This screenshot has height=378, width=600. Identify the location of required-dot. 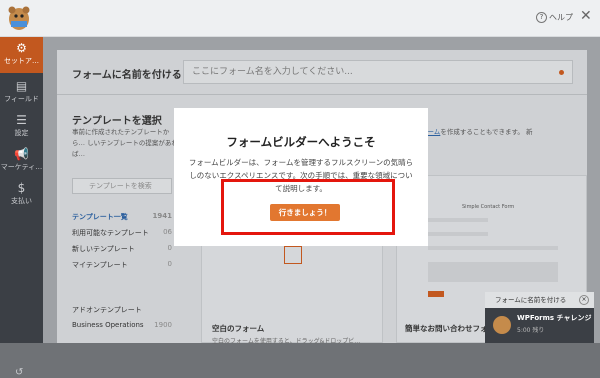
(561, 72).